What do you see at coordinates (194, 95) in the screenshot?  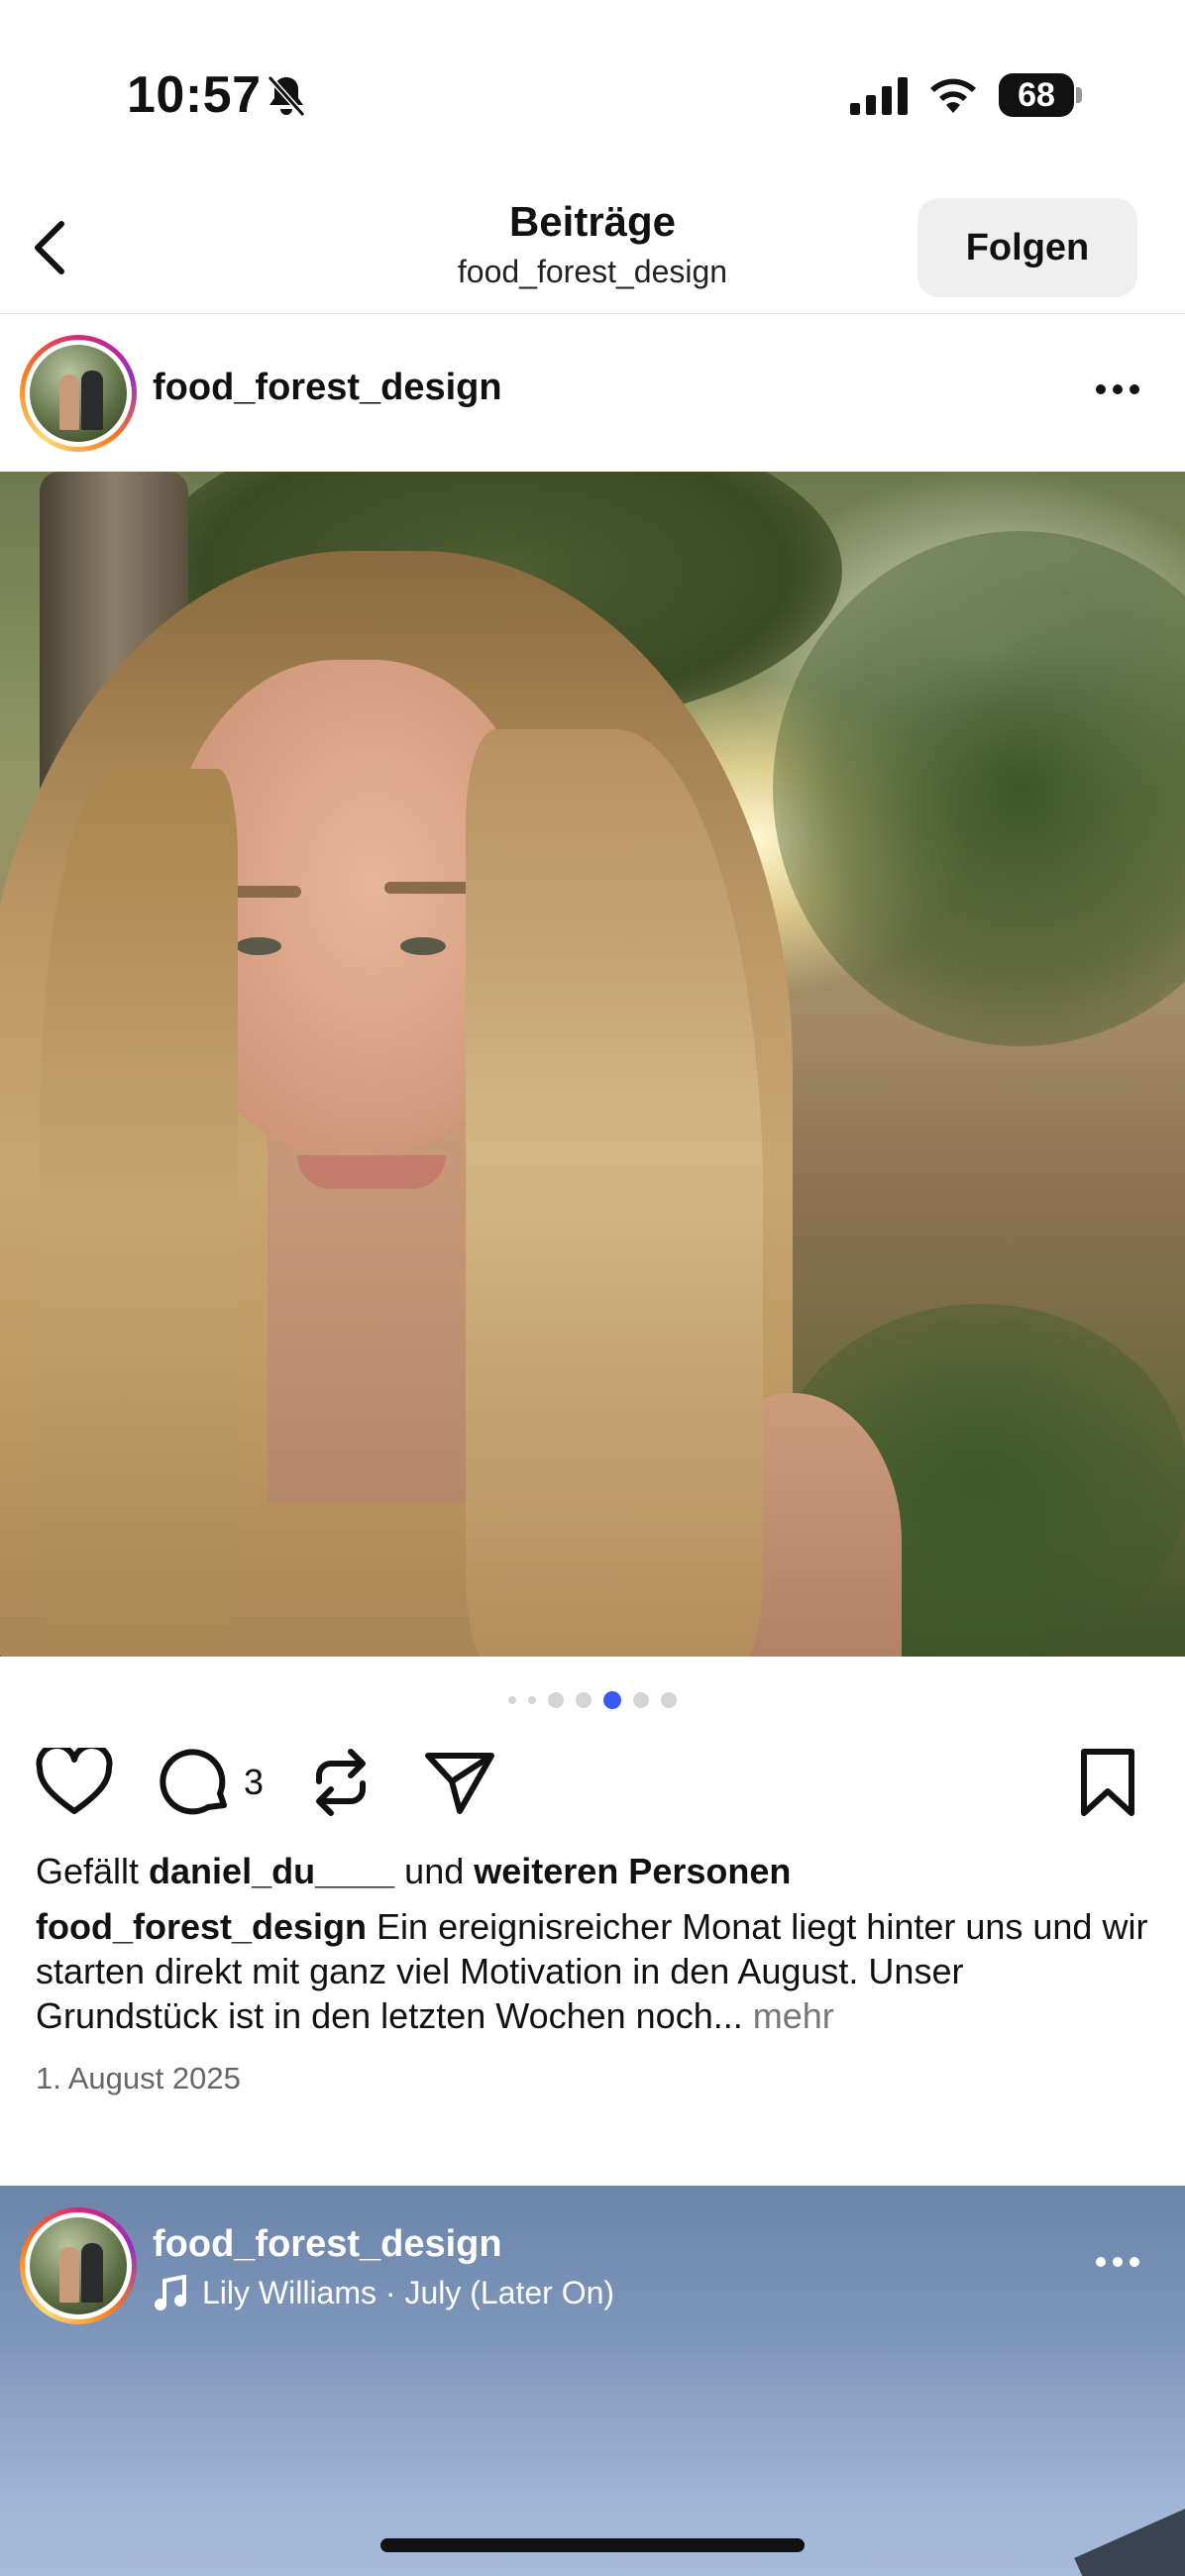 I see `status-time: 10:57` at bounding box center [194, 95].